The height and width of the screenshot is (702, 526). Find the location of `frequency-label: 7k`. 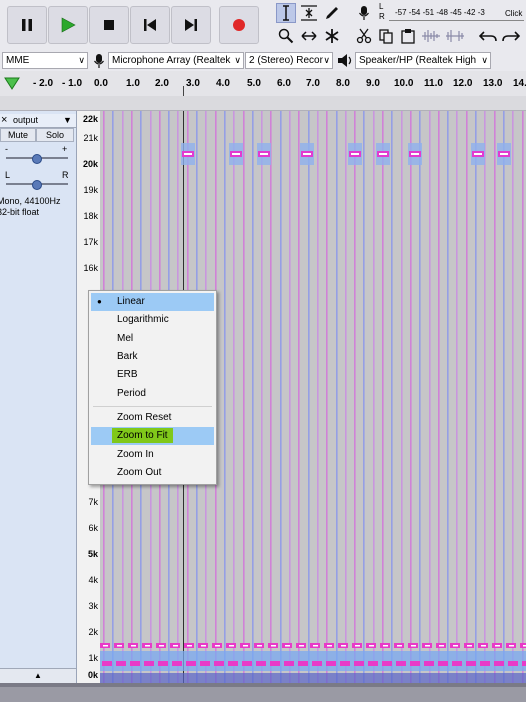

frequency-label: 7k is located at coordinates (93, 502).